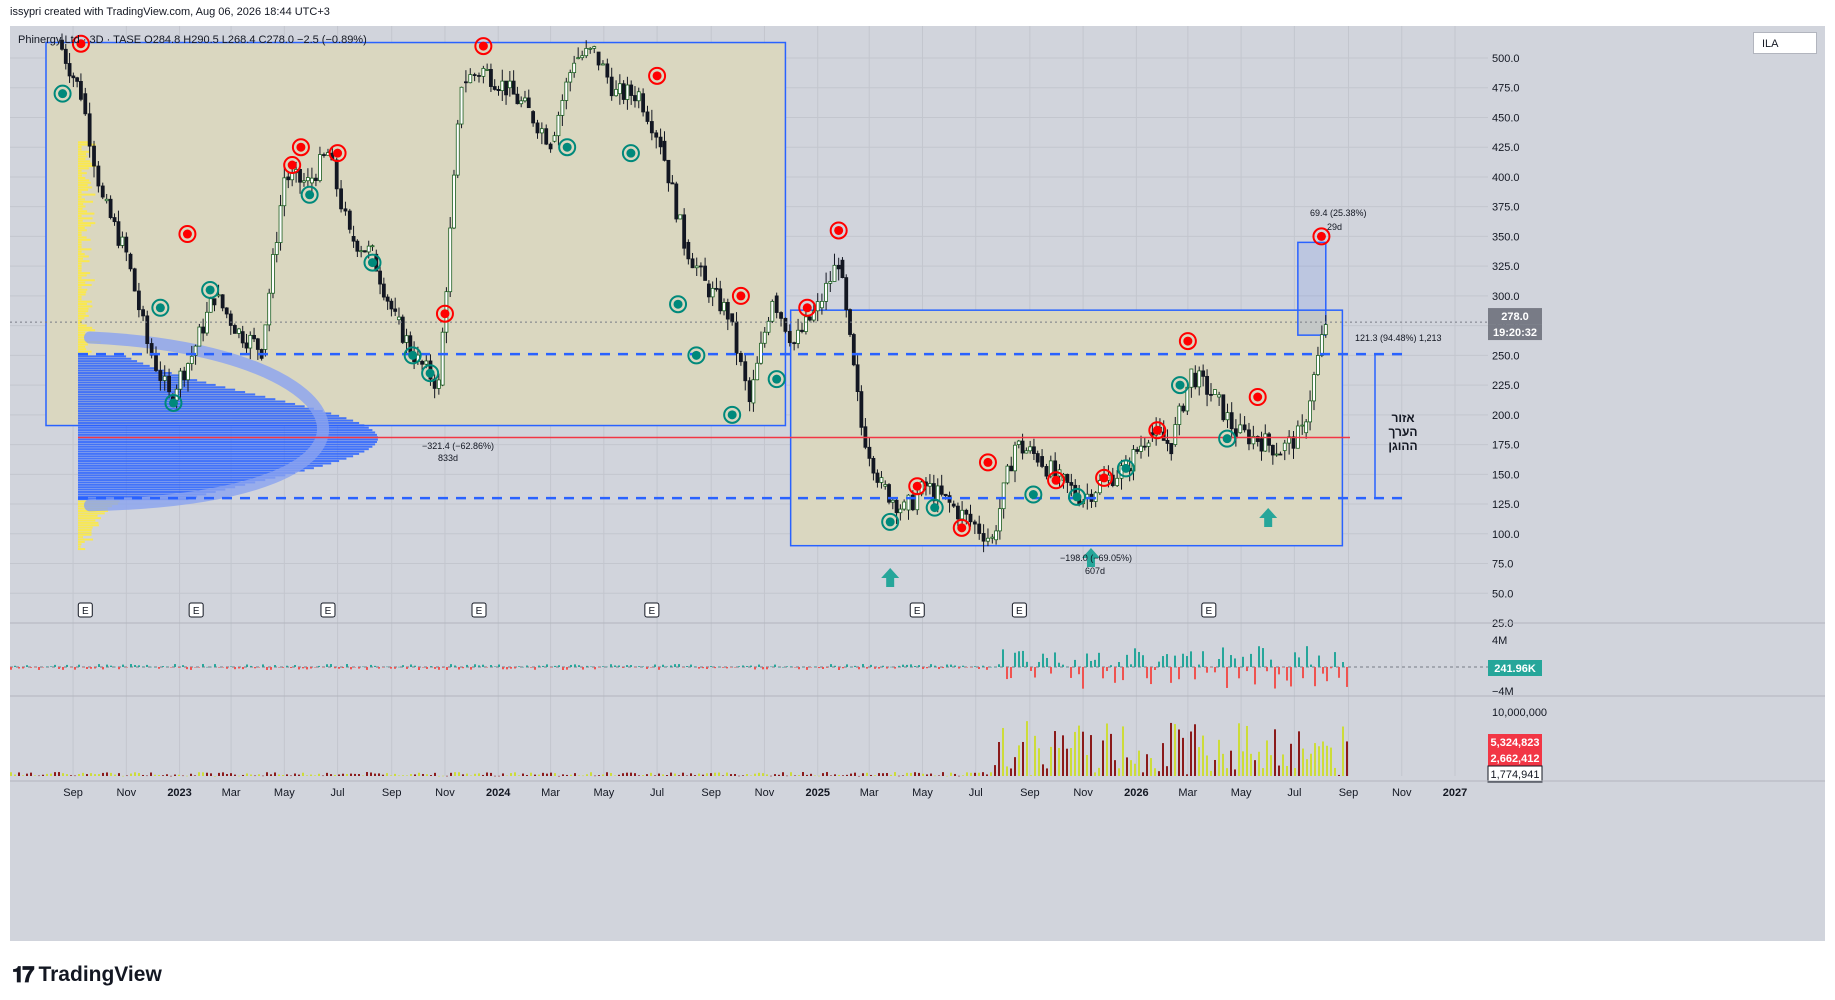 This screenshot has width=1835, height=1000. What do you see at coordinates (448, 458) in the screenshot?
I see `measure1-days: 833d` at bounding box center [448, 458].